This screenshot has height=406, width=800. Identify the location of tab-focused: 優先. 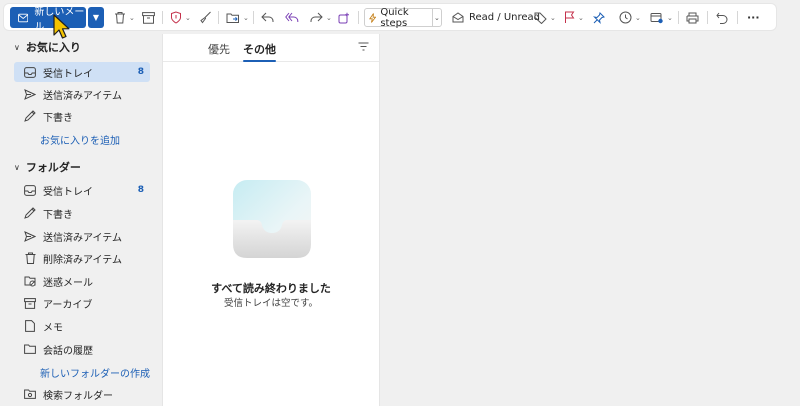
(219, 49).